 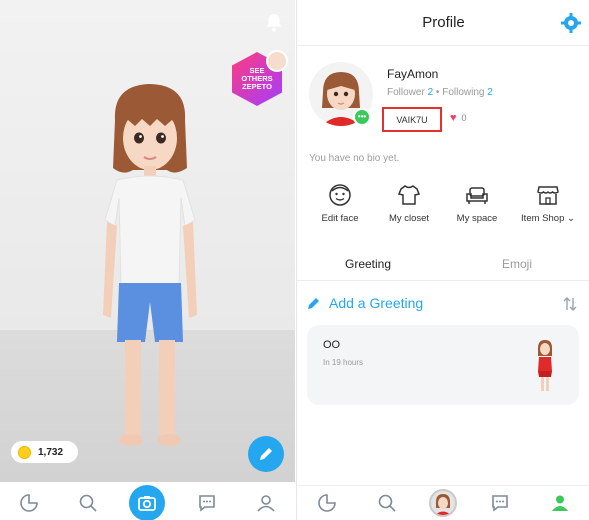 I want to click on right-bottom-nav, so click(x=443, y=502).